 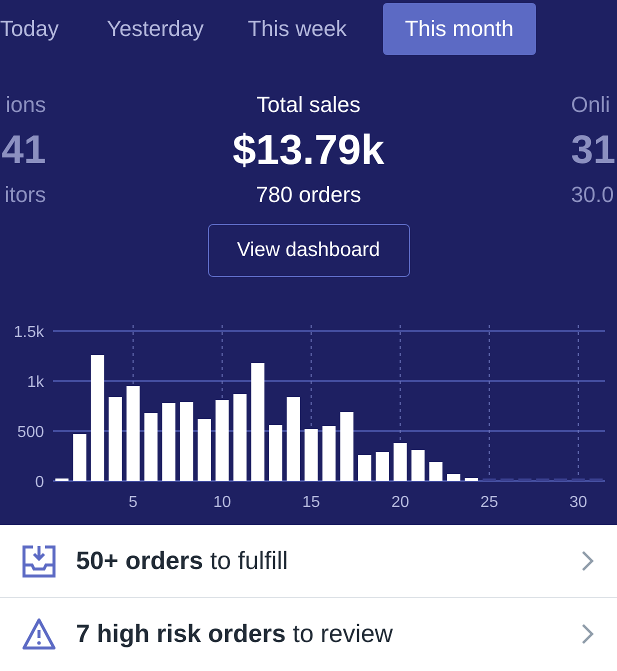 What do you see at coordinates (309, 195) in the screenshot?
I see `stat-caption: 780 orders` at bounding box center [309, 195].